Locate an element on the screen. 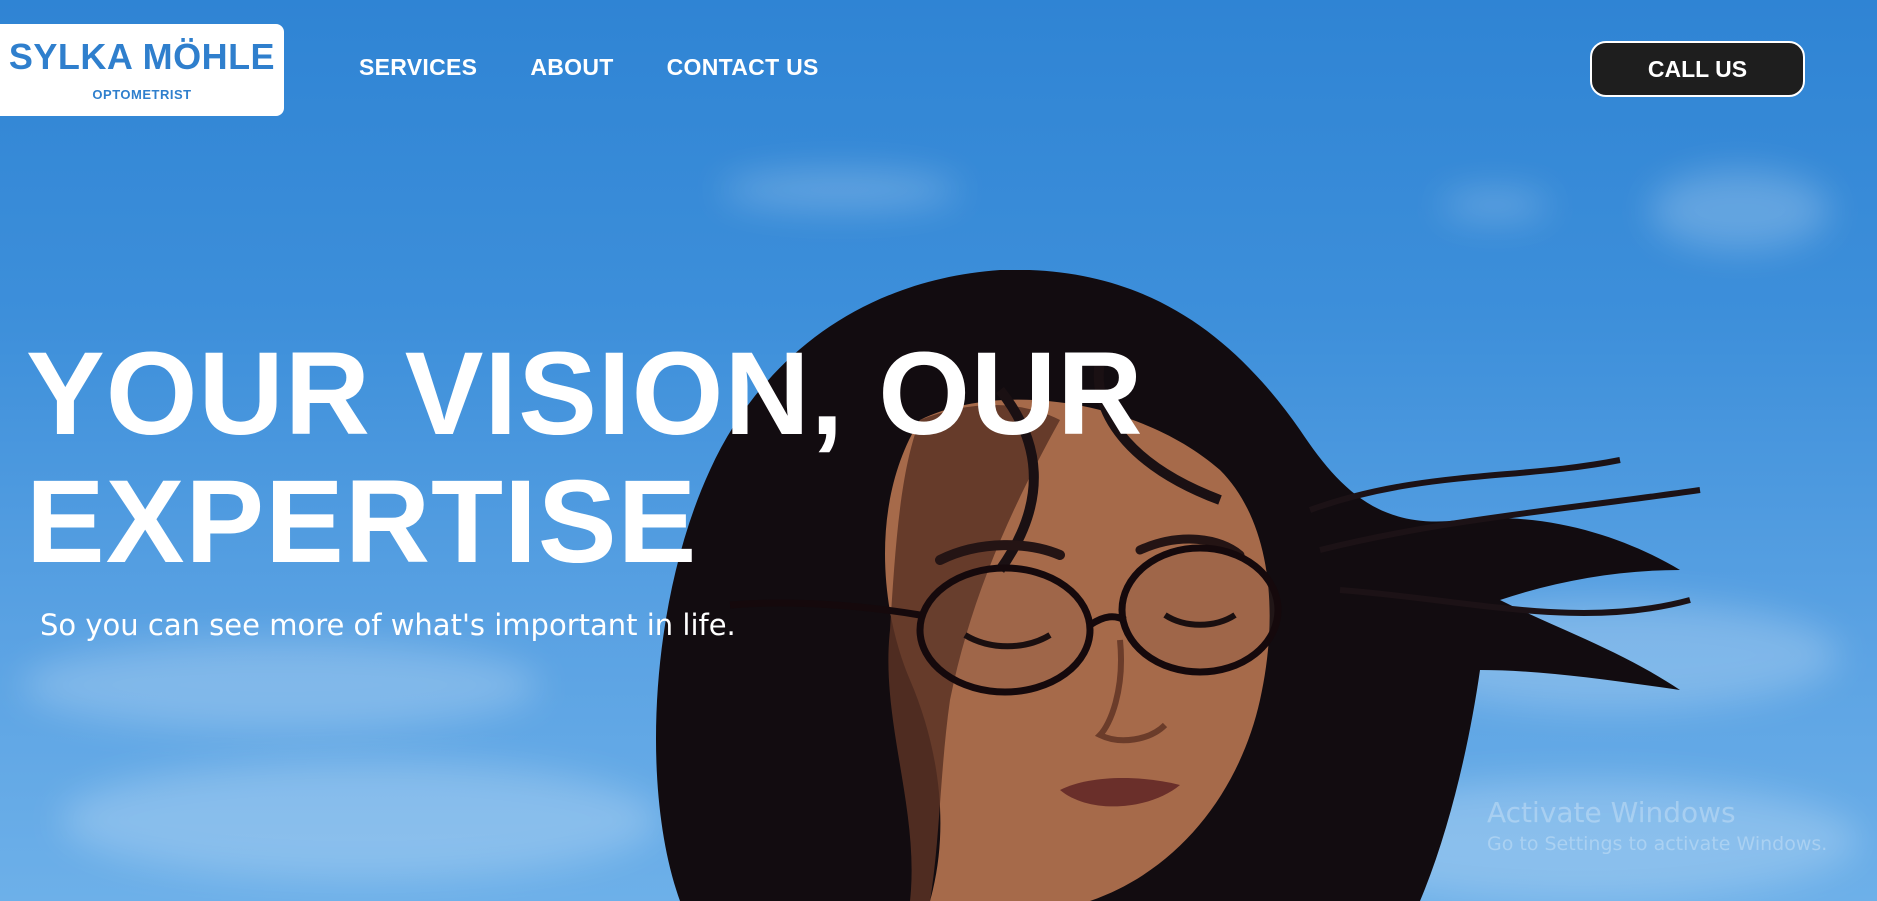 The image size is (1877, 901). main-nav: SERVICES ABOUT CONTACT US is located at coordinates (589, 67).